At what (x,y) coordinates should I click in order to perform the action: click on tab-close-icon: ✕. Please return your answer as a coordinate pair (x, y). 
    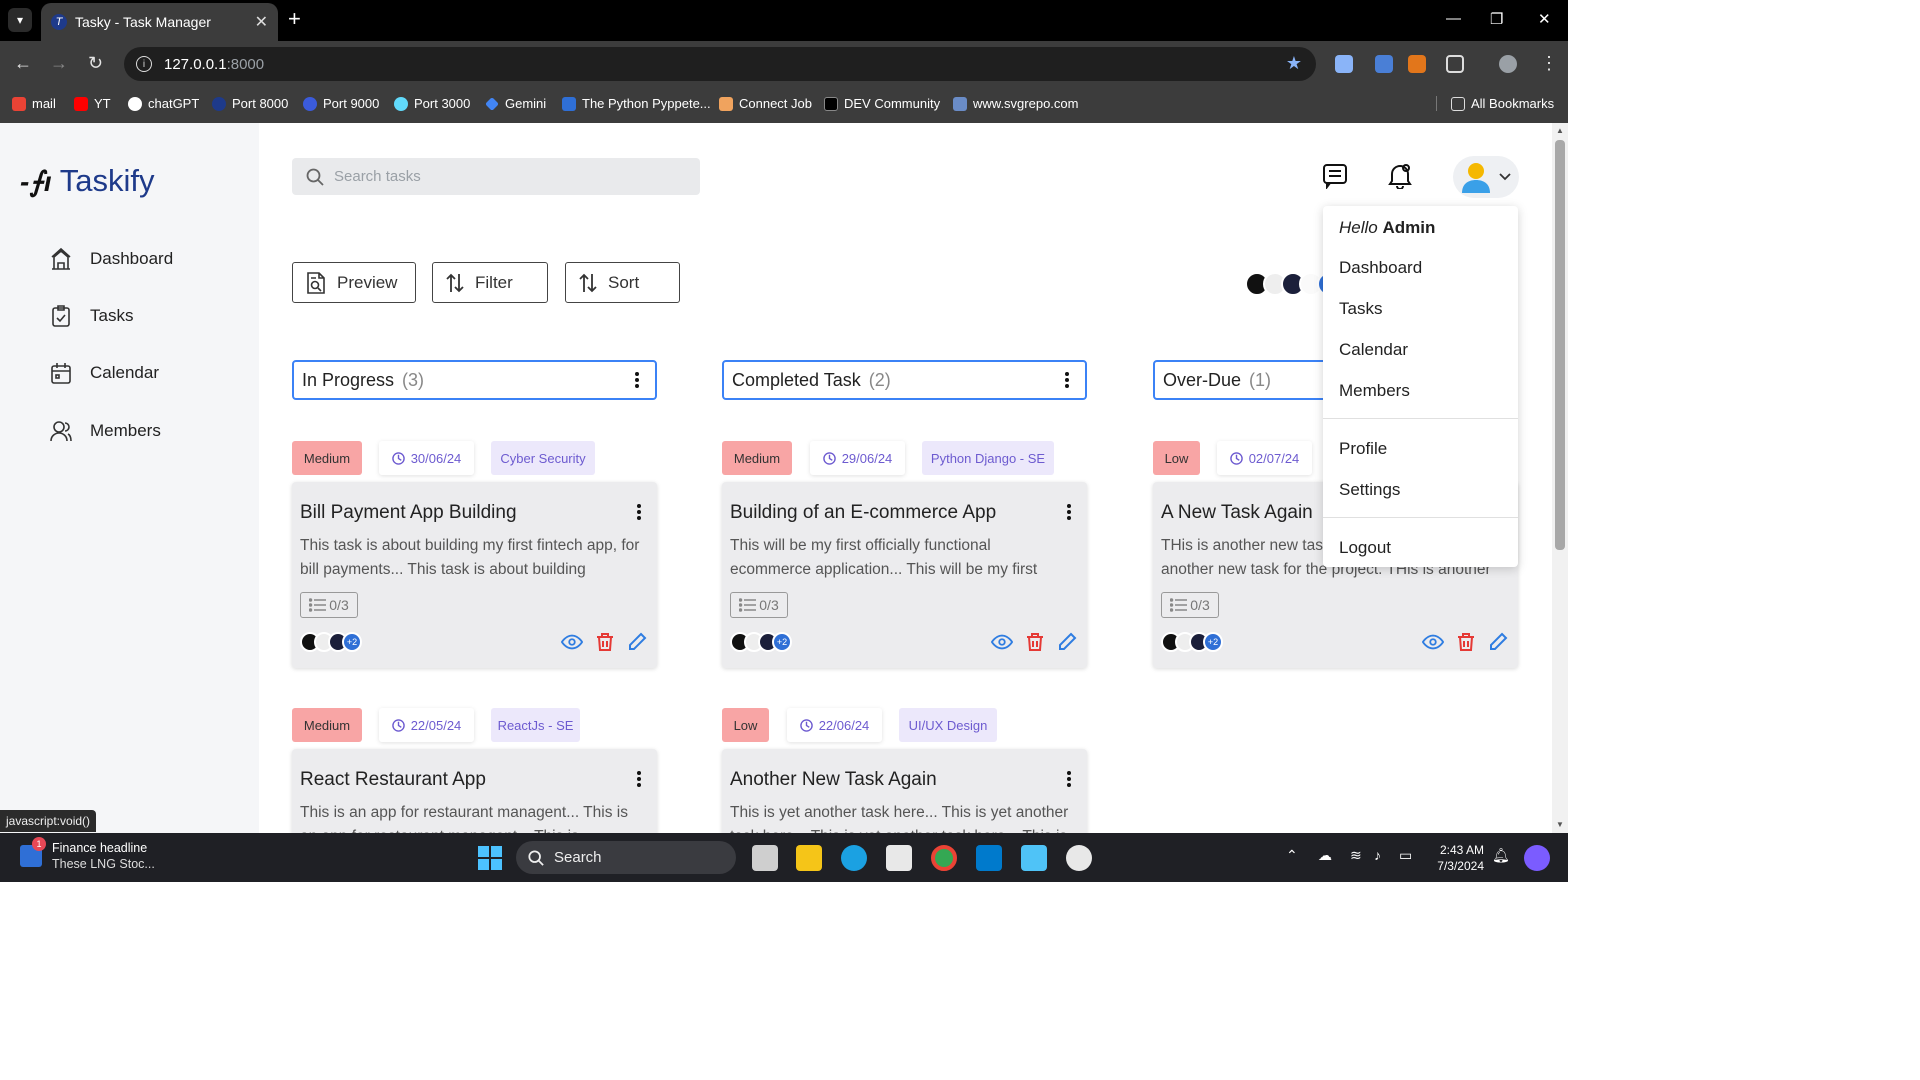
    Looking at the image, I should click on (261, 22).